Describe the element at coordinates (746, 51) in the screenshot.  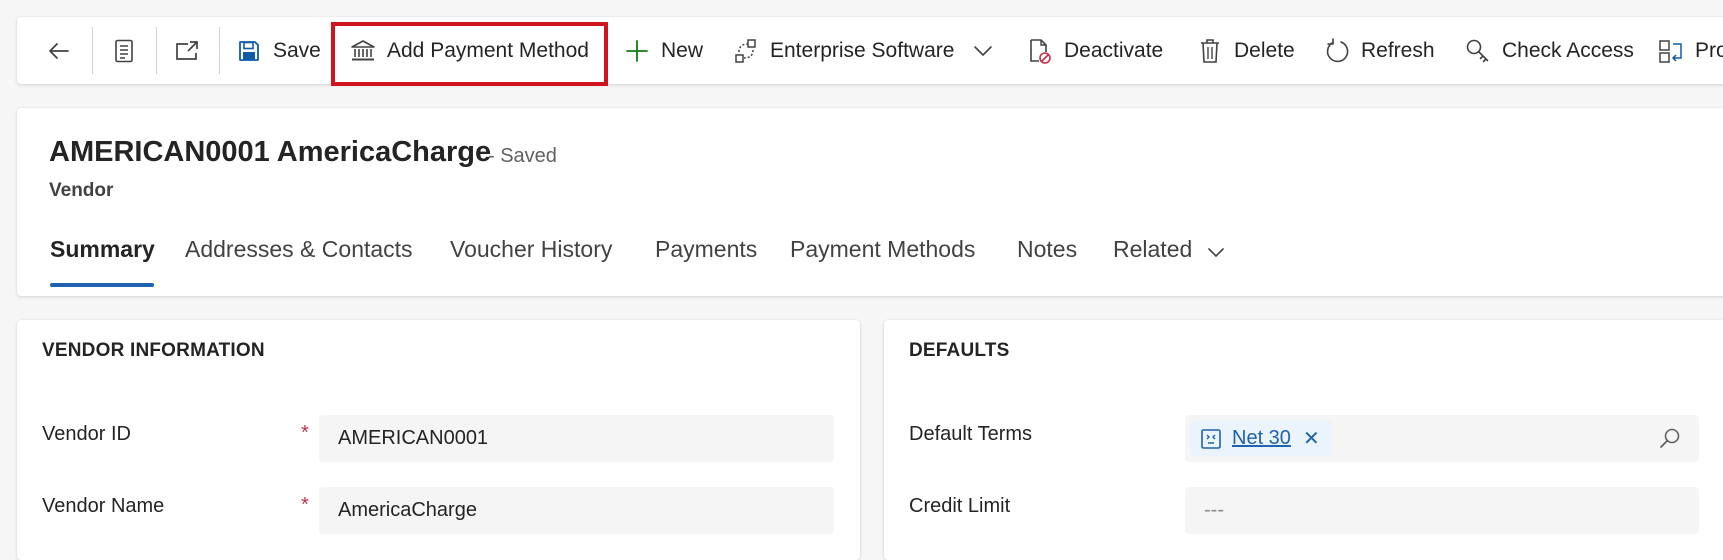
I see `flow-icon` at that location.